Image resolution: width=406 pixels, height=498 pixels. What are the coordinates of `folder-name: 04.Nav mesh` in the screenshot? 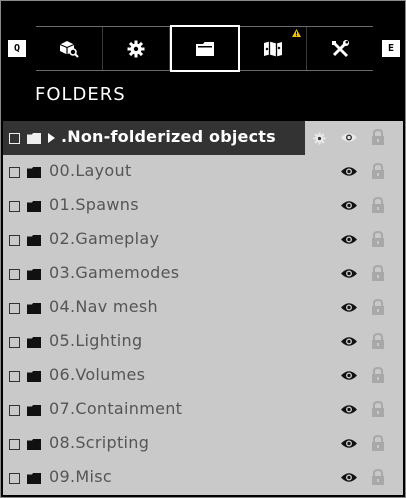 It's located at (103, 306).